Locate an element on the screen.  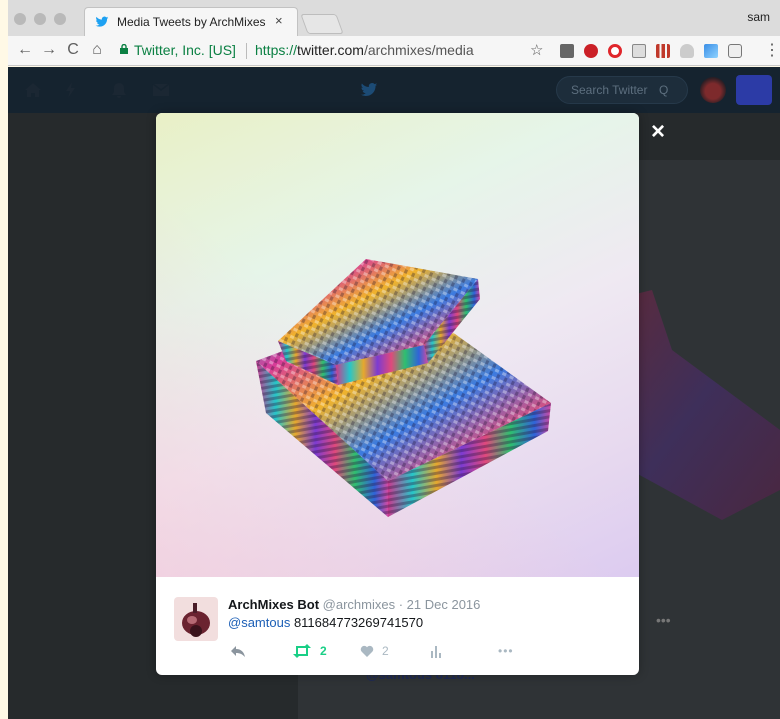
tweet-text: @samtous 811684773269741570 is located at coordinates (325, 622).